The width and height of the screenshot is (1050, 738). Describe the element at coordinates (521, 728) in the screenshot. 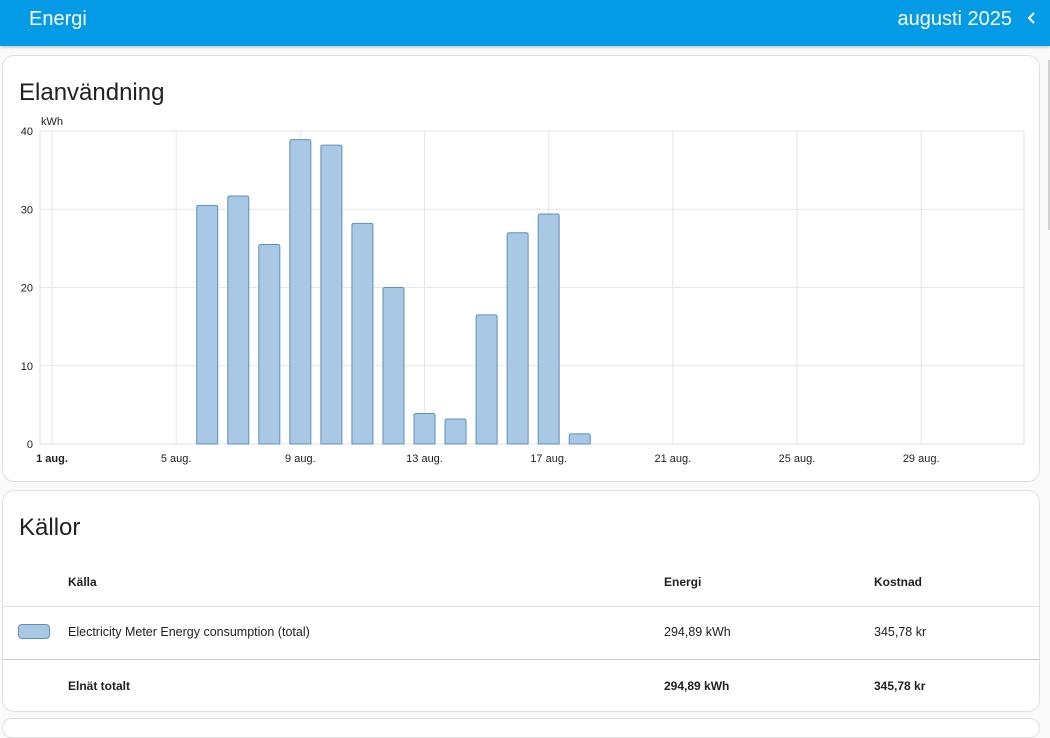

I see `next-card` at that location.